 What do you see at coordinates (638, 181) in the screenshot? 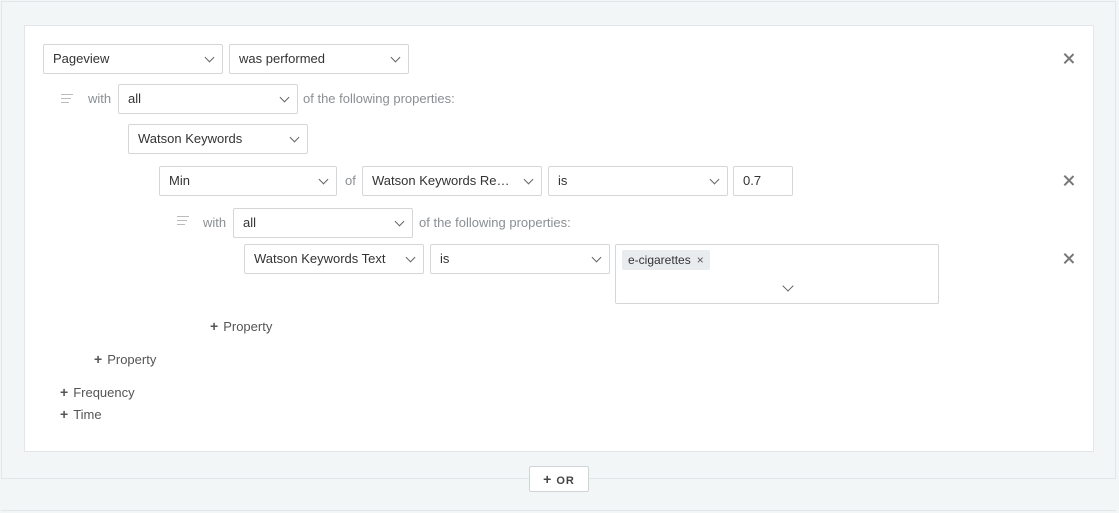
I see `aggregate-operator-select: is` at bounding box center [638, 181].